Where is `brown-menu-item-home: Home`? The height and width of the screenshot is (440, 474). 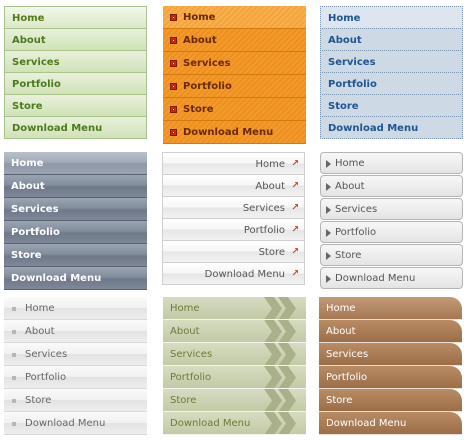 brown-menu-item-home: Home is located at coordinates (390, 308).